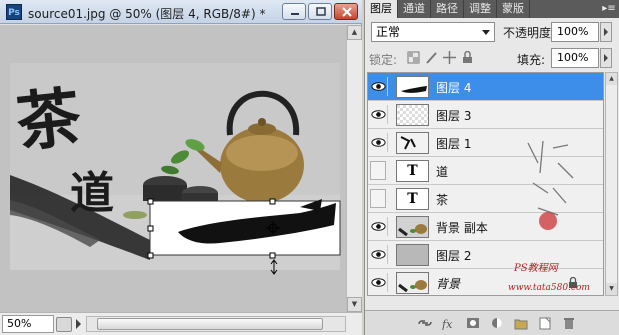 Image resolution: width=619 pixels, height=335 pixels. Describe the element at coordinates (575, 32) in the screenshot. I see `opacity-input: 100%` at that location.